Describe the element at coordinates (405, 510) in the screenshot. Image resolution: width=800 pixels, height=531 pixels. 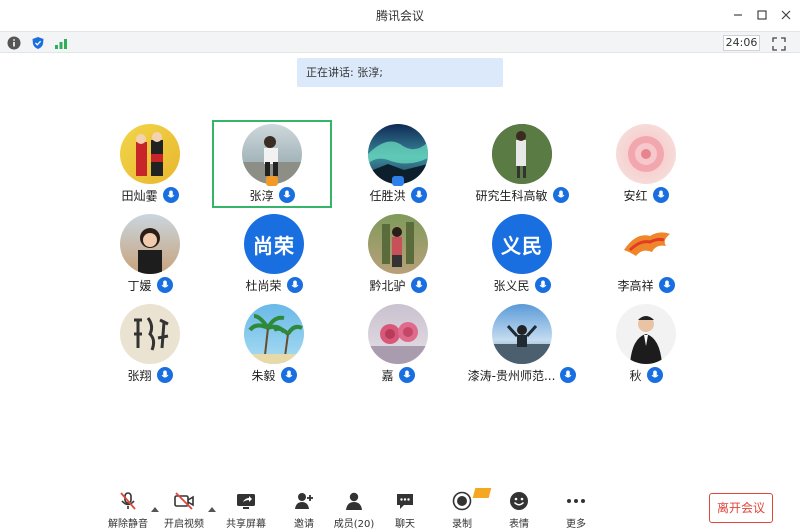
I see `chat-button: 聊天` at that location.